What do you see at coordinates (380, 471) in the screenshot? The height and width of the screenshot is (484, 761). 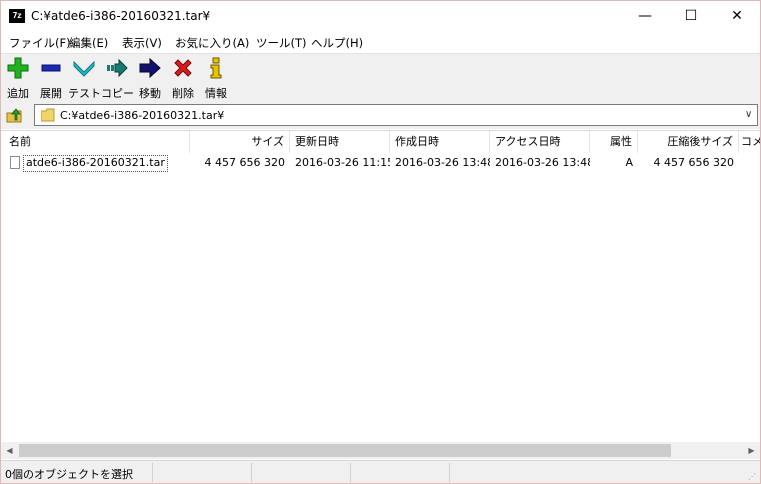 I see `status-bar: 0個のオブジェクトを選択 ⋰` at bounding box center [380, 471].